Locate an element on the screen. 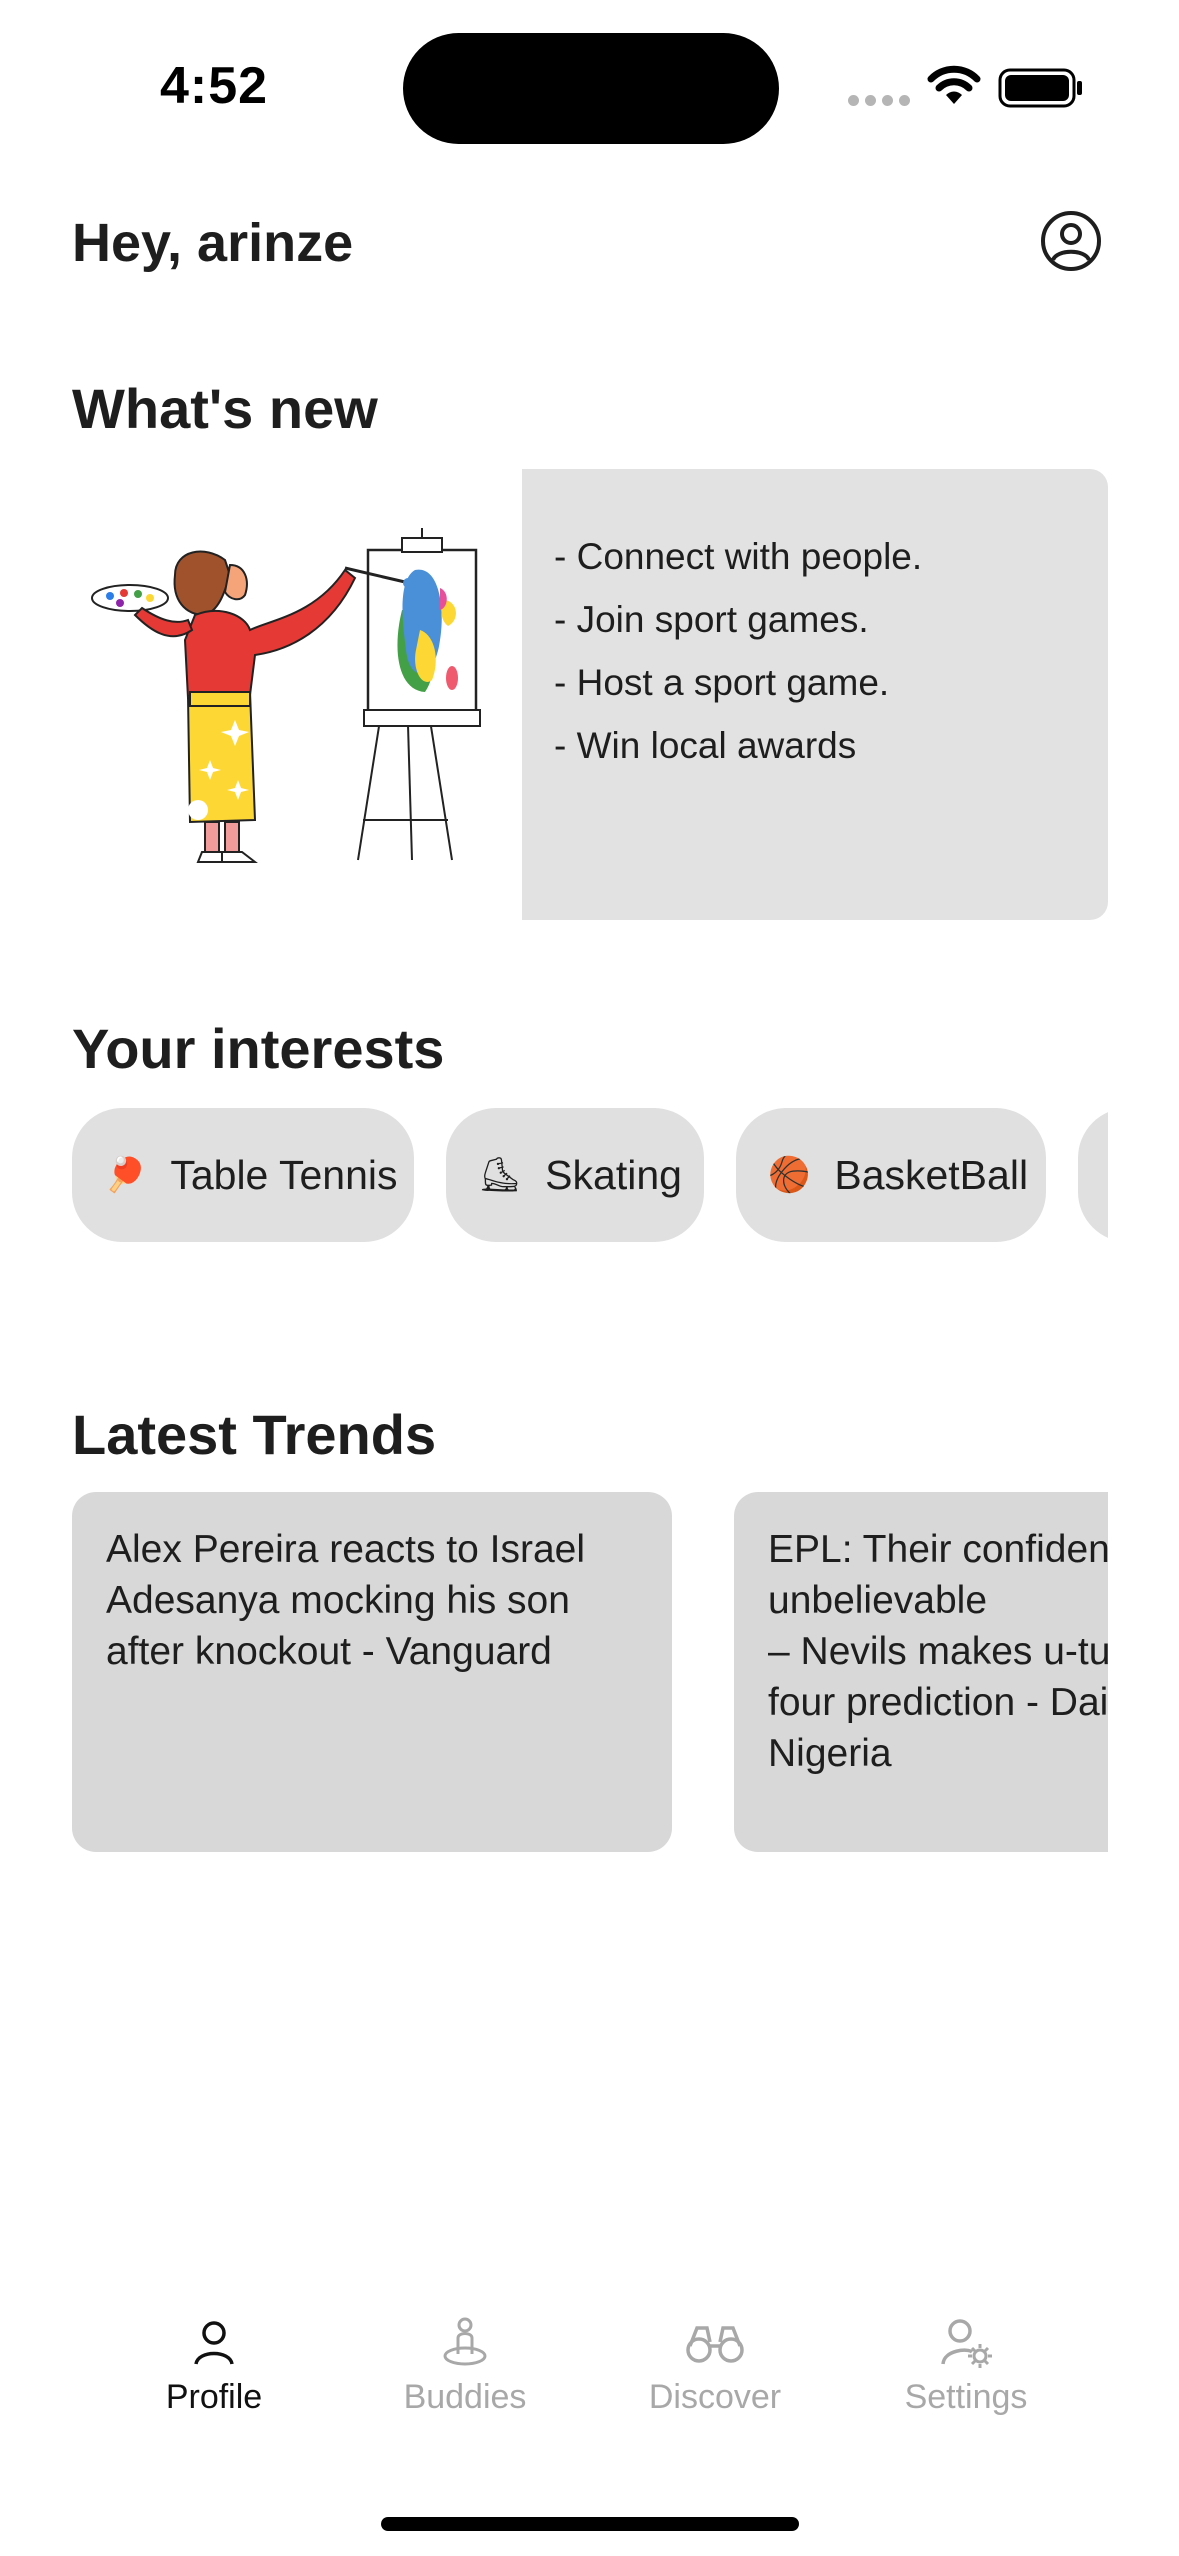  interest-chip-skating: ⛸ Skating is located at coordinates (575, 1175).